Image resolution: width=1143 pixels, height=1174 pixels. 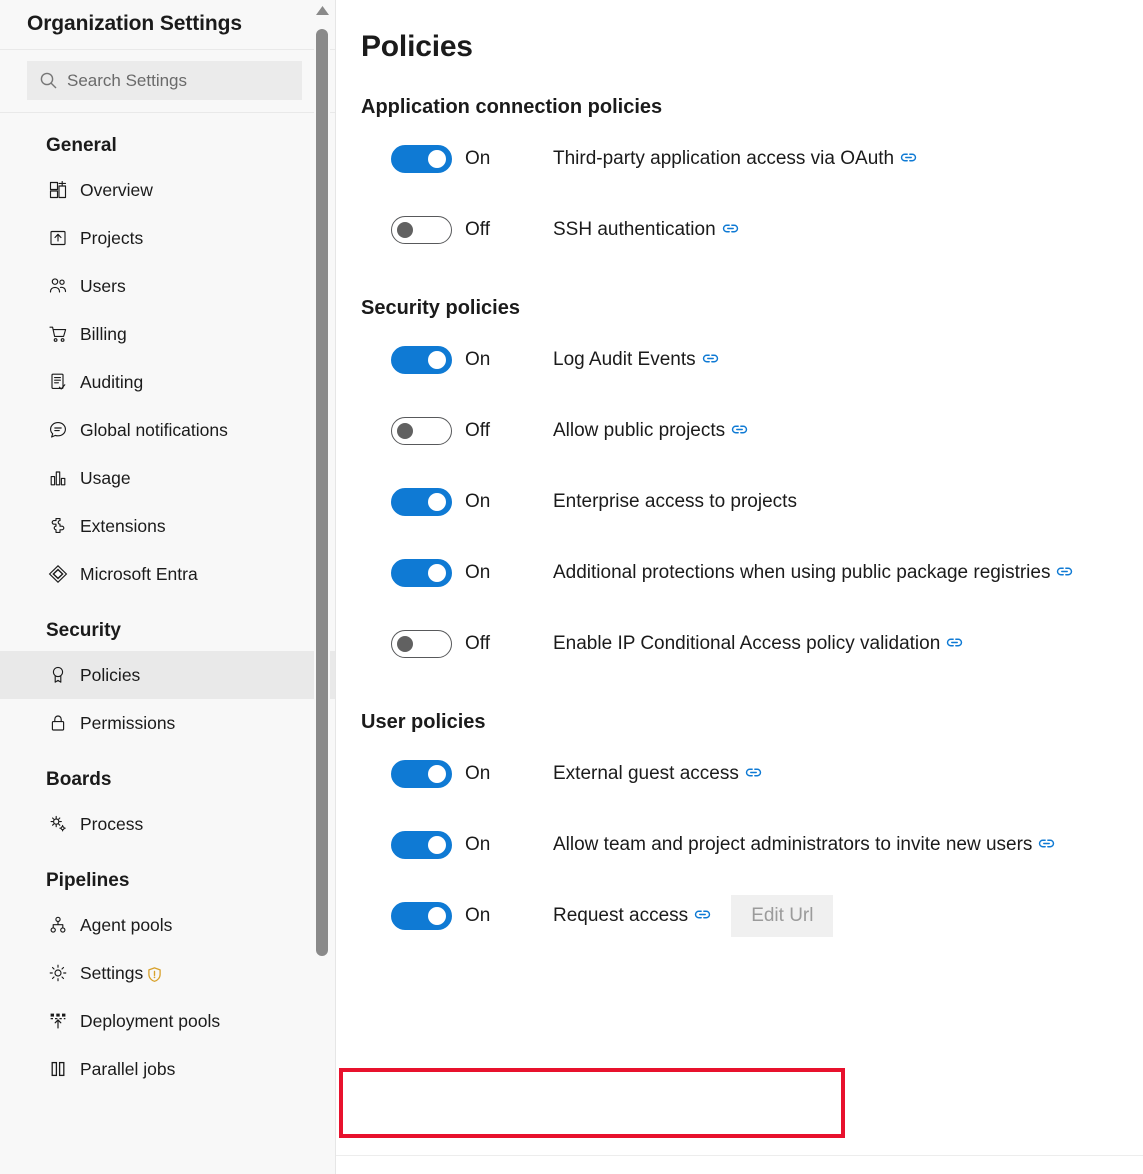 I want to click on sidebar-group-title-boards: Boards, so click(x=79, y=779).